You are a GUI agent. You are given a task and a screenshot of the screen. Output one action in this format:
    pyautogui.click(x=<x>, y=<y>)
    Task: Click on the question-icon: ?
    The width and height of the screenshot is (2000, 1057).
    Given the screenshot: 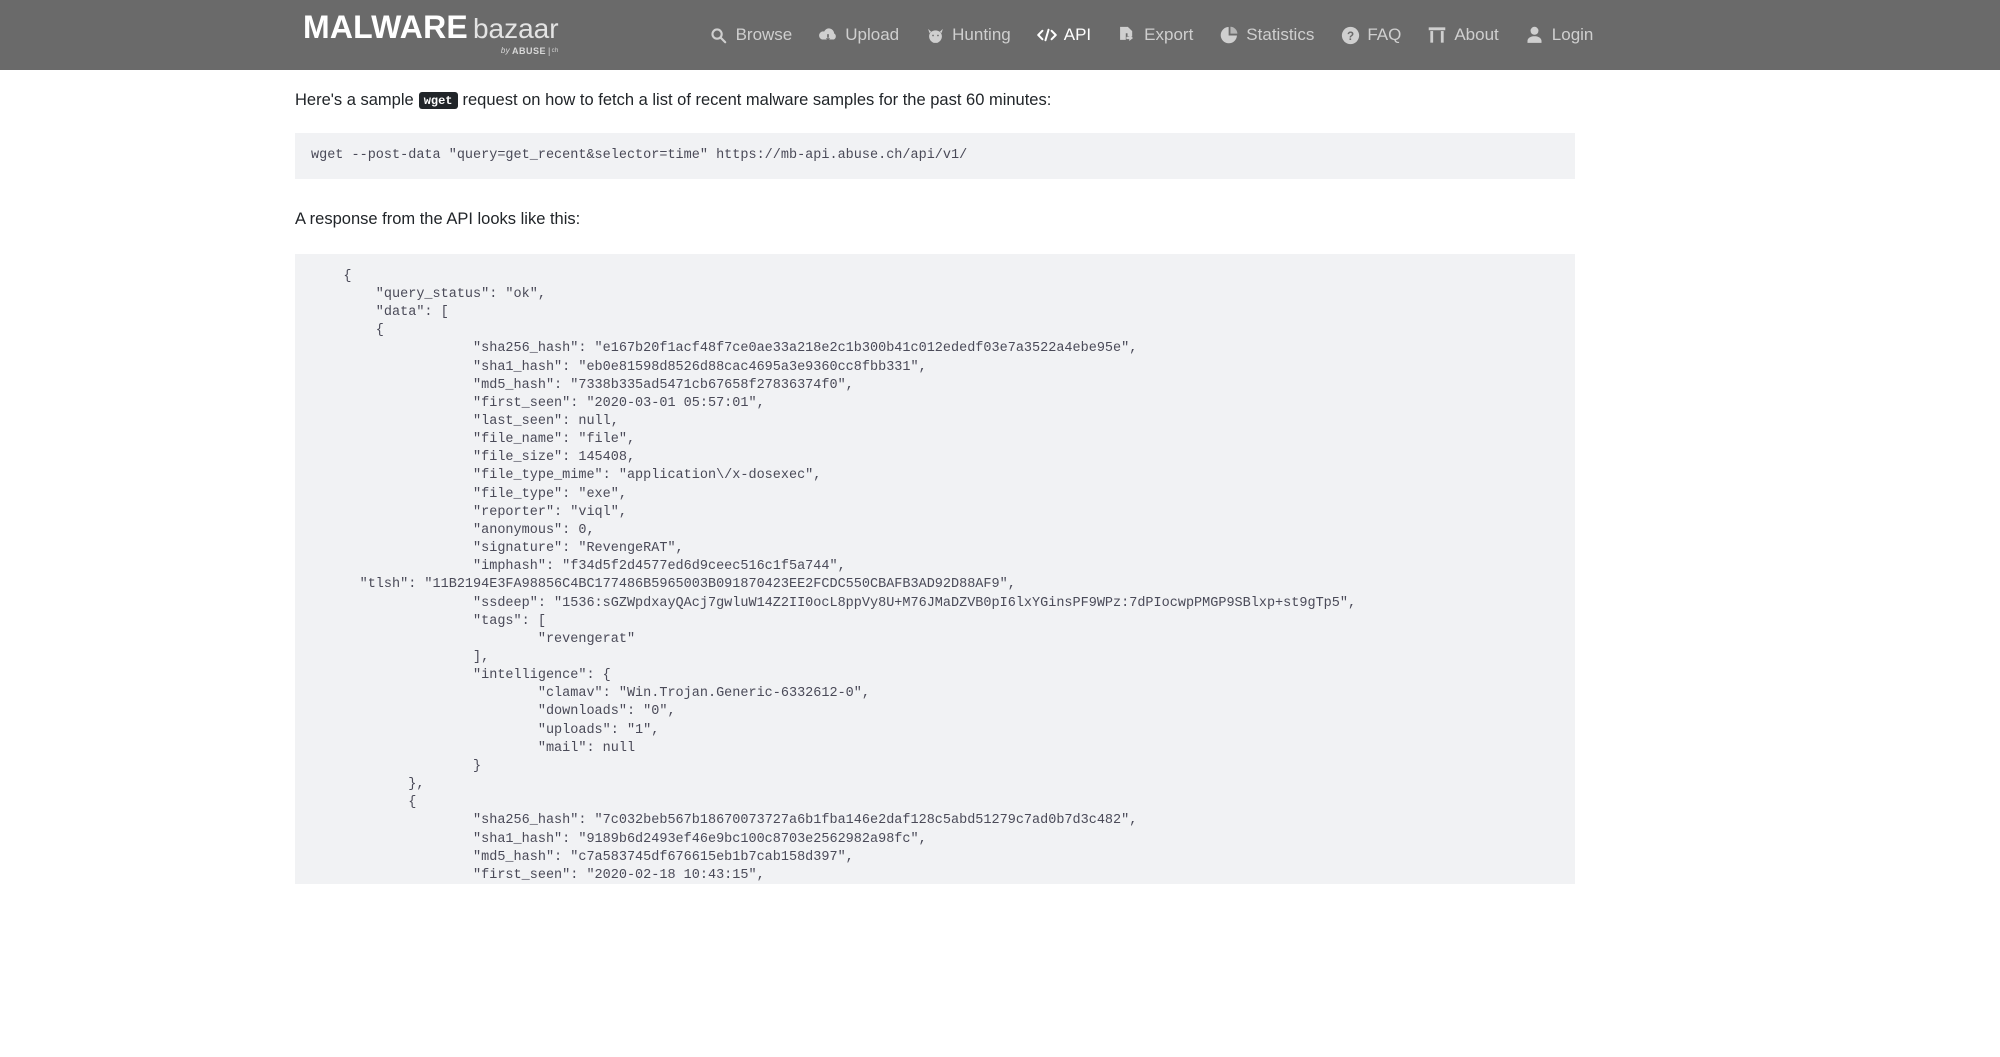 What is the action you would take?
    pyautogui.click(x=1350, y=35)
    